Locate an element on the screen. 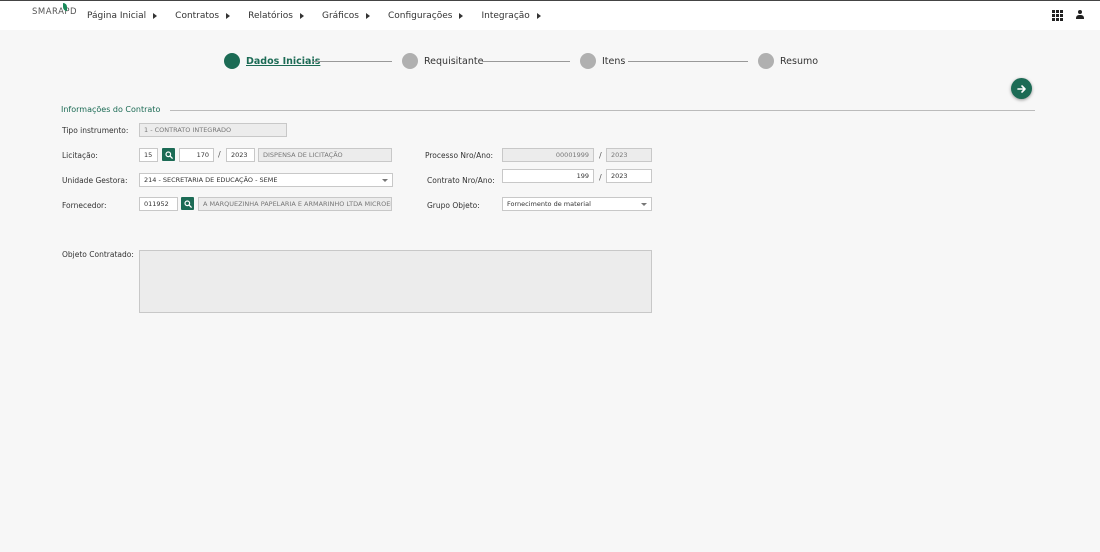 The height and width of the screenshot is (552, 1100). app-logo: SMARAPD is located at coordinates (55, 10).